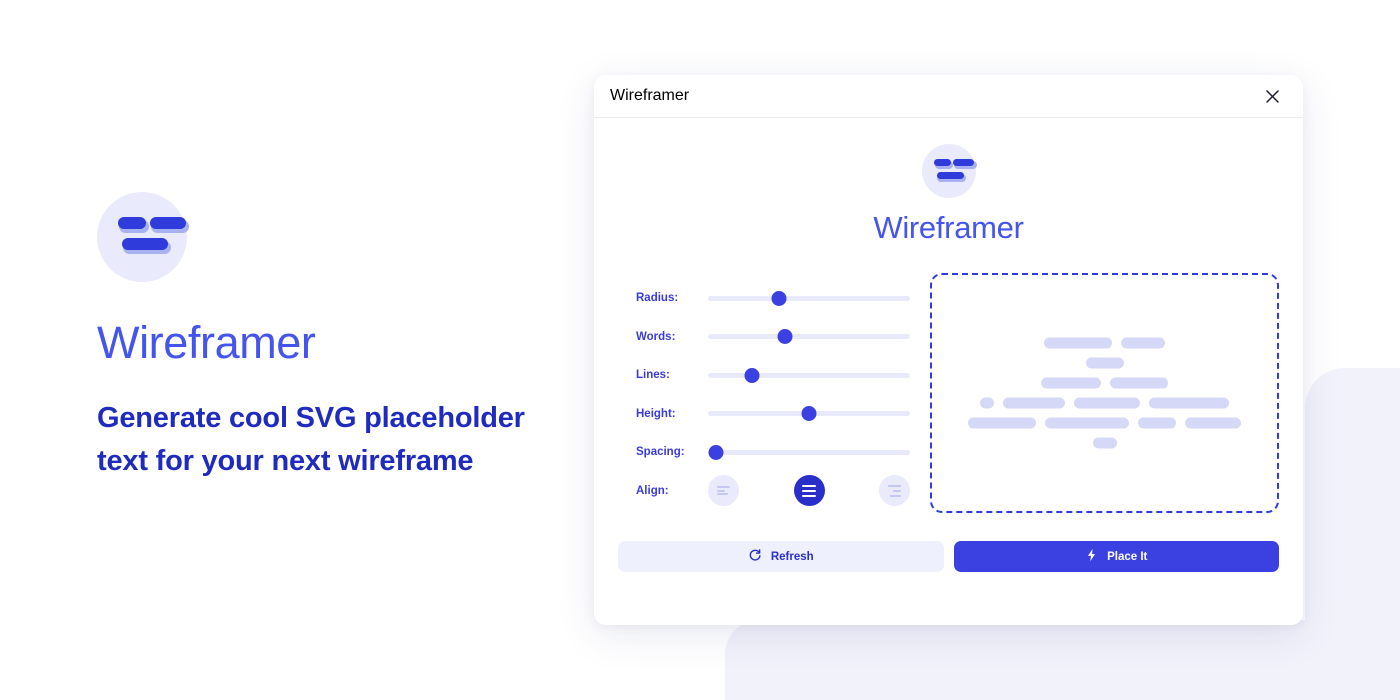 This screenshot has width=1400, height=700. I want to click on panel-header: Wireframer, so click(948, 96).